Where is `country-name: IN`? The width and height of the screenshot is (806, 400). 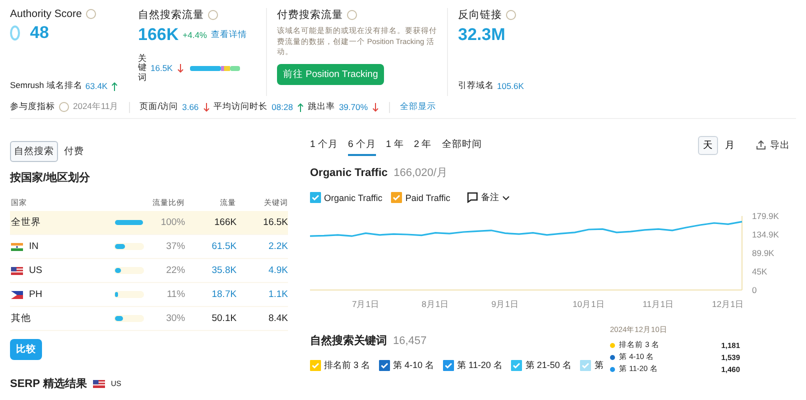
country-name: IN is located at coordinates (33, 246).